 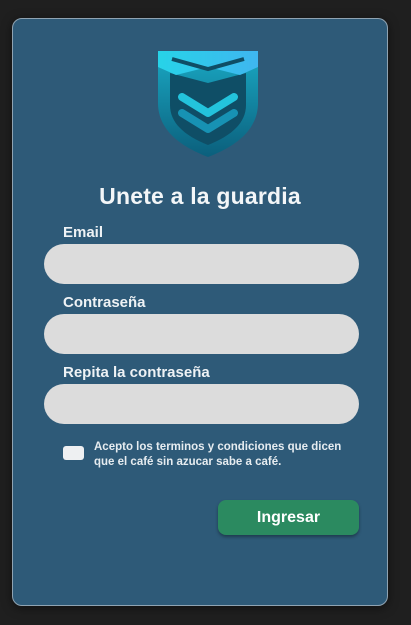 I want to click on shield-check-icon, so click(x=208, y=104).